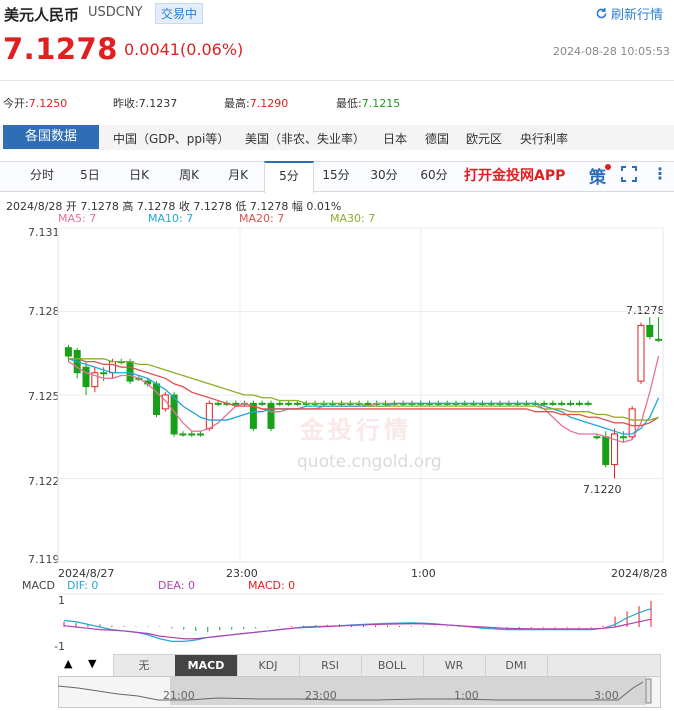 This screenshot has width=674, height=711. What do you see at coordinates (355, 691) in the screenshot?
I see `navigator-sparkline` at bounding box center [355, 691].